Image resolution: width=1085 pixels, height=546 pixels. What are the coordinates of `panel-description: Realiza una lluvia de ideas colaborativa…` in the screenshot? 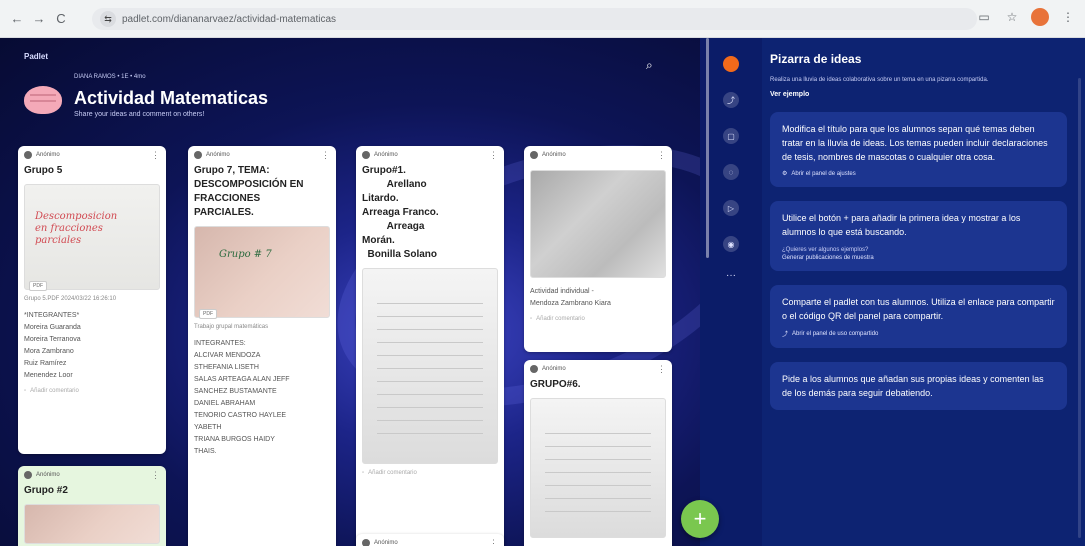 It's located at (879, 80).